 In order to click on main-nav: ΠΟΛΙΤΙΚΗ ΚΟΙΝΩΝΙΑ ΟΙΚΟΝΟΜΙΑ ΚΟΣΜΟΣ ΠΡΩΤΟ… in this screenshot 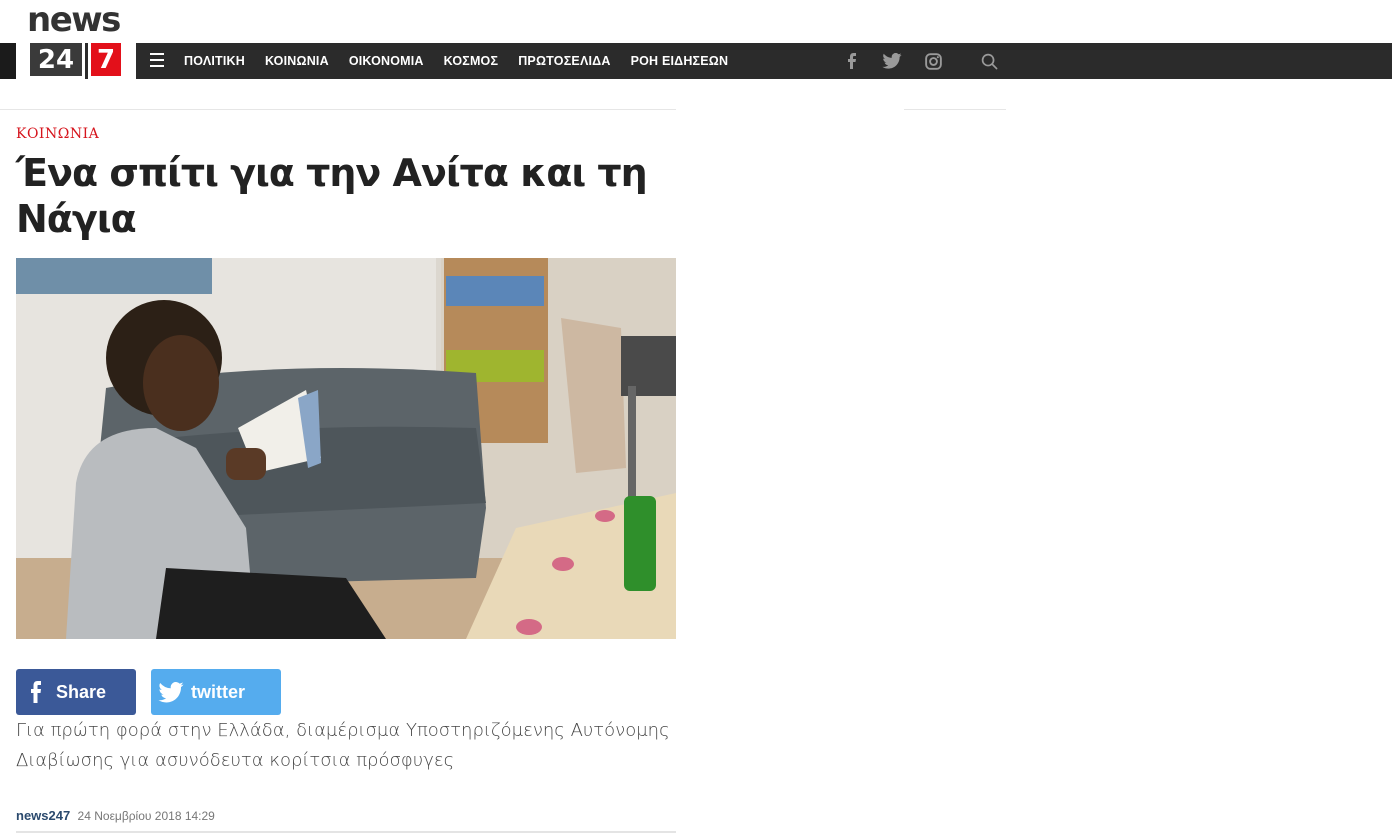, I will do `click(456, 61)`.